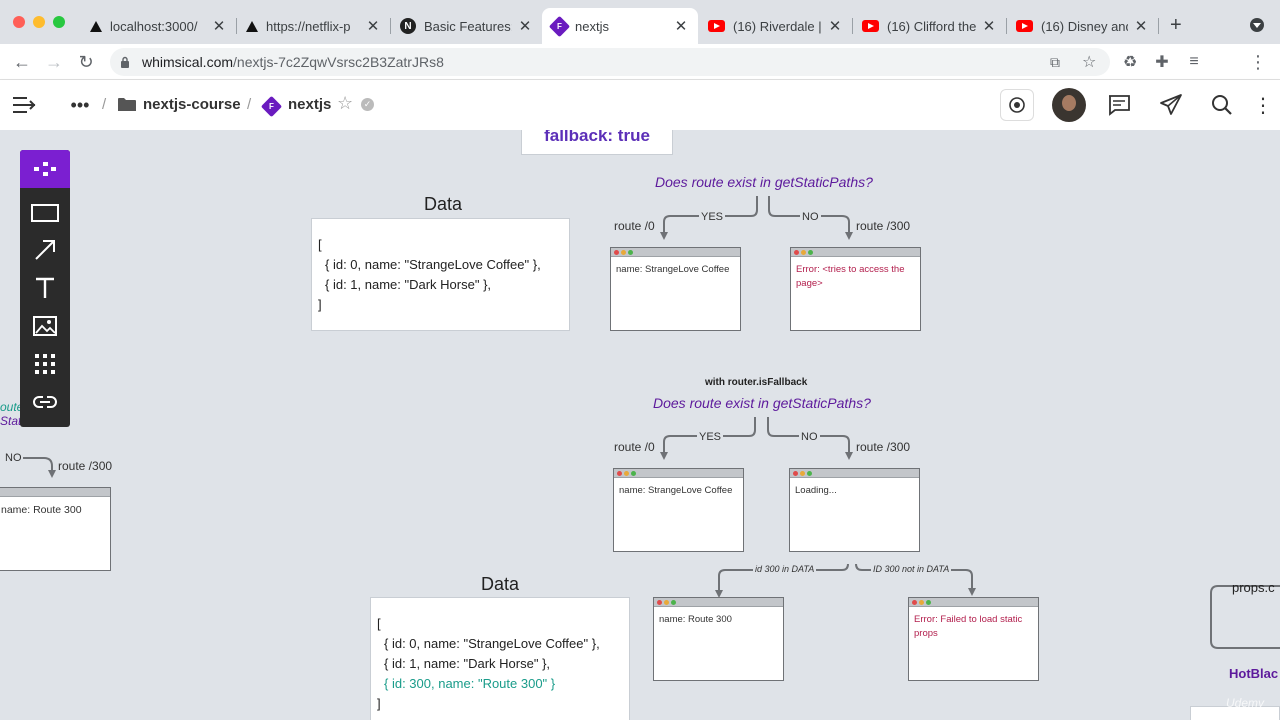 The height and width of the screenshot is (720, 1280). I want to click on fallback-title: fallback: true, so click(597, 137).